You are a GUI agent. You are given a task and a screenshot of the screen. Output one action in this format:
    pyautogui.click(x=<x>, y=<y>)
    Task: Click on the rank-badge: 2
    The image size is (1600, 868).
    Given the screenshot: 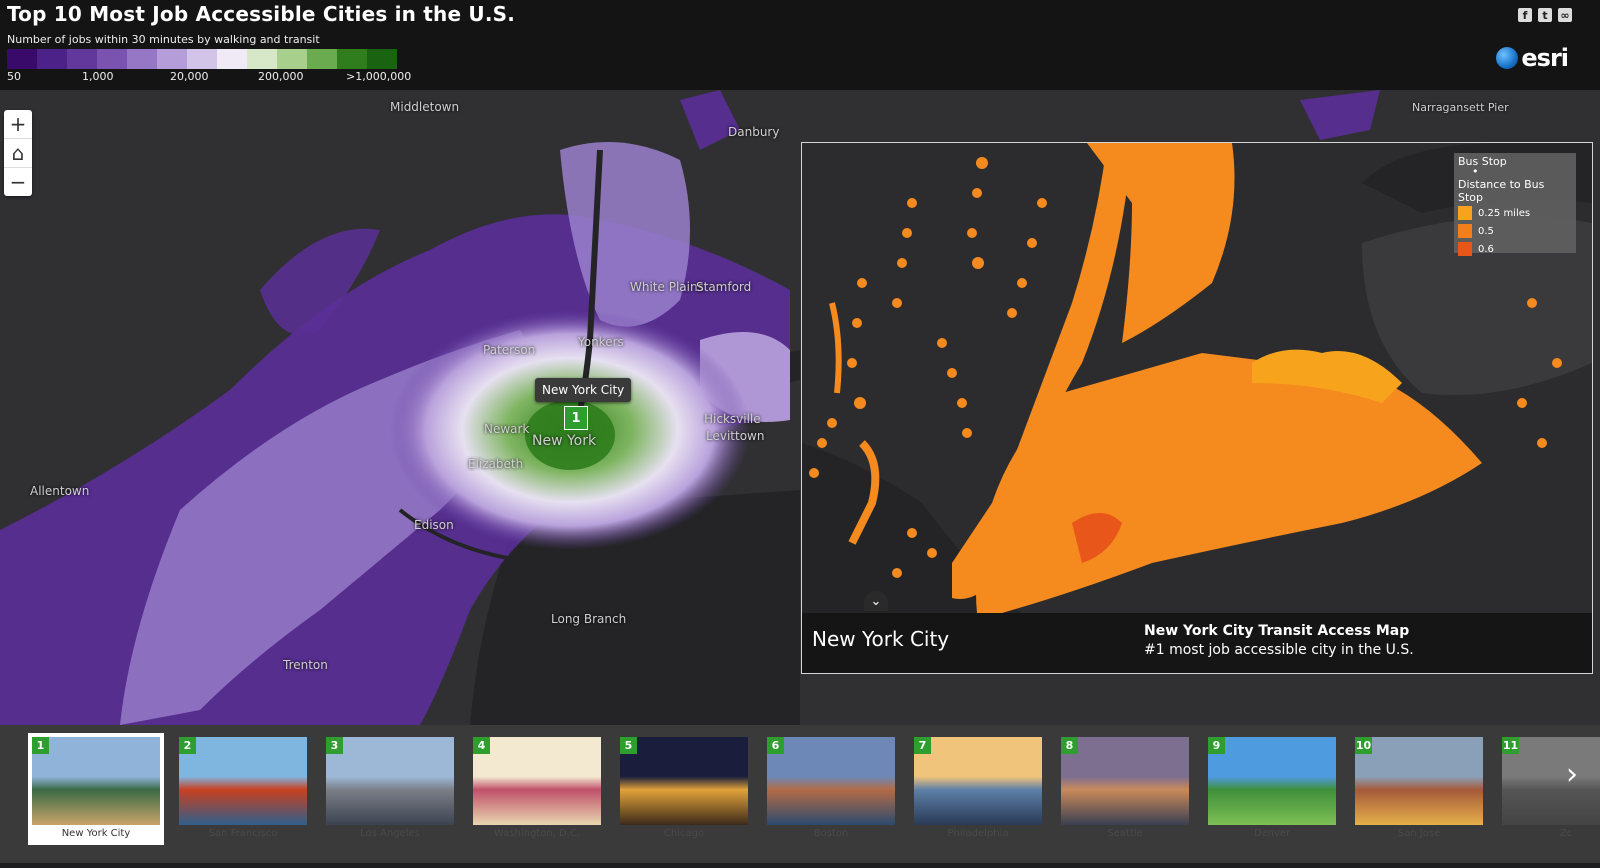 What is the action you would take?
    pyautogui.click(x=187, y=745)
    